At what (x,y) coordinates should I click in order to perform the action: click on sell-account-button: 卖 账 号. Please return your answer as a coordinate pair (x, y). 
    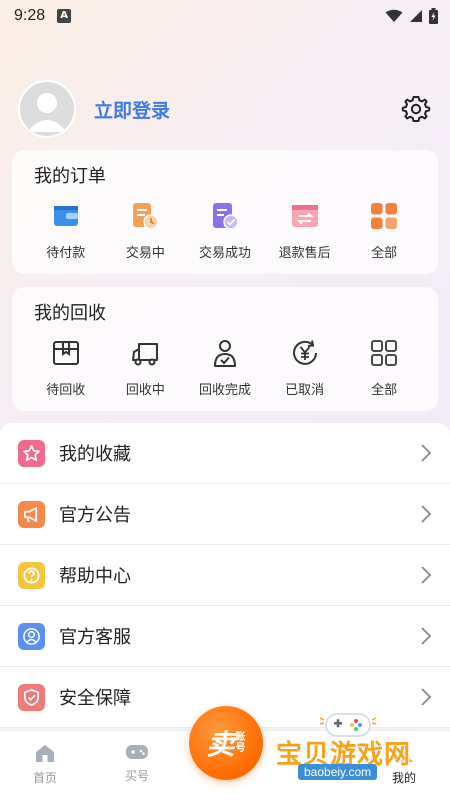
    Looking at the image, I should click on (226, 743).